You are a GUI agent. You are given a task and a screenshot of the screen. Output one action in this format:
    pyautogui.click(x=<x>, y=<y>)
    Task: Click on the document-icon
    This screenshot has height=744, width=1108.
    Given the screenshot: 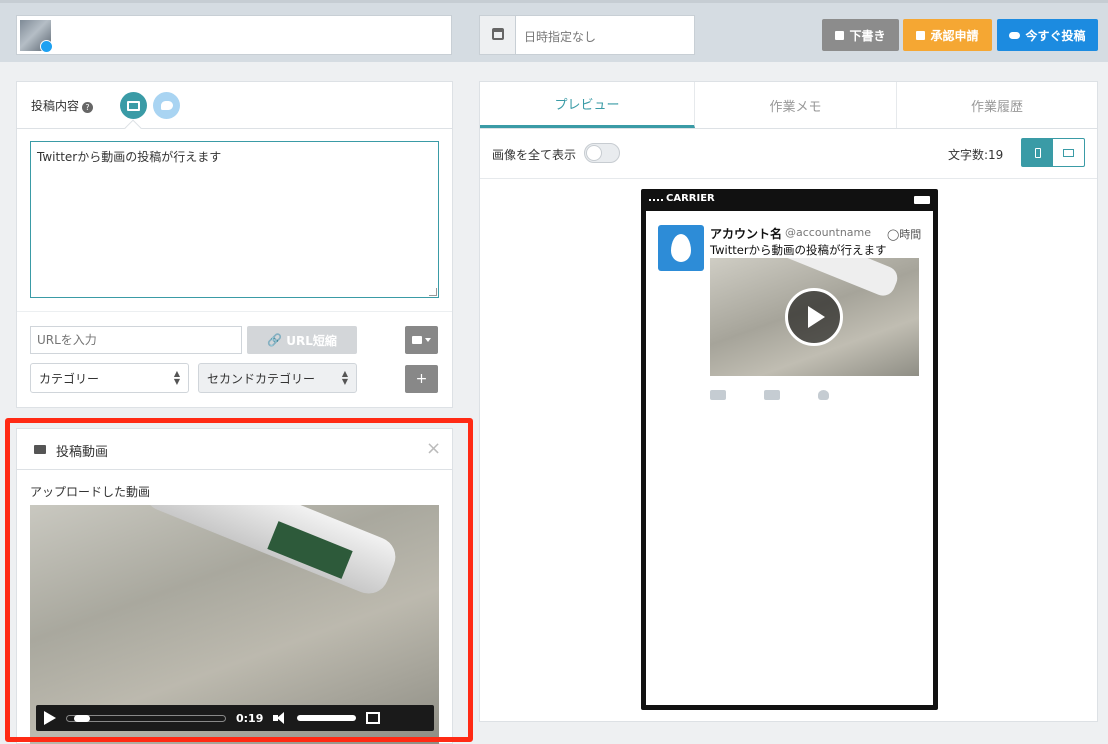 What is the action you would take?
    pyautogui.click(x=921, y=35)
    